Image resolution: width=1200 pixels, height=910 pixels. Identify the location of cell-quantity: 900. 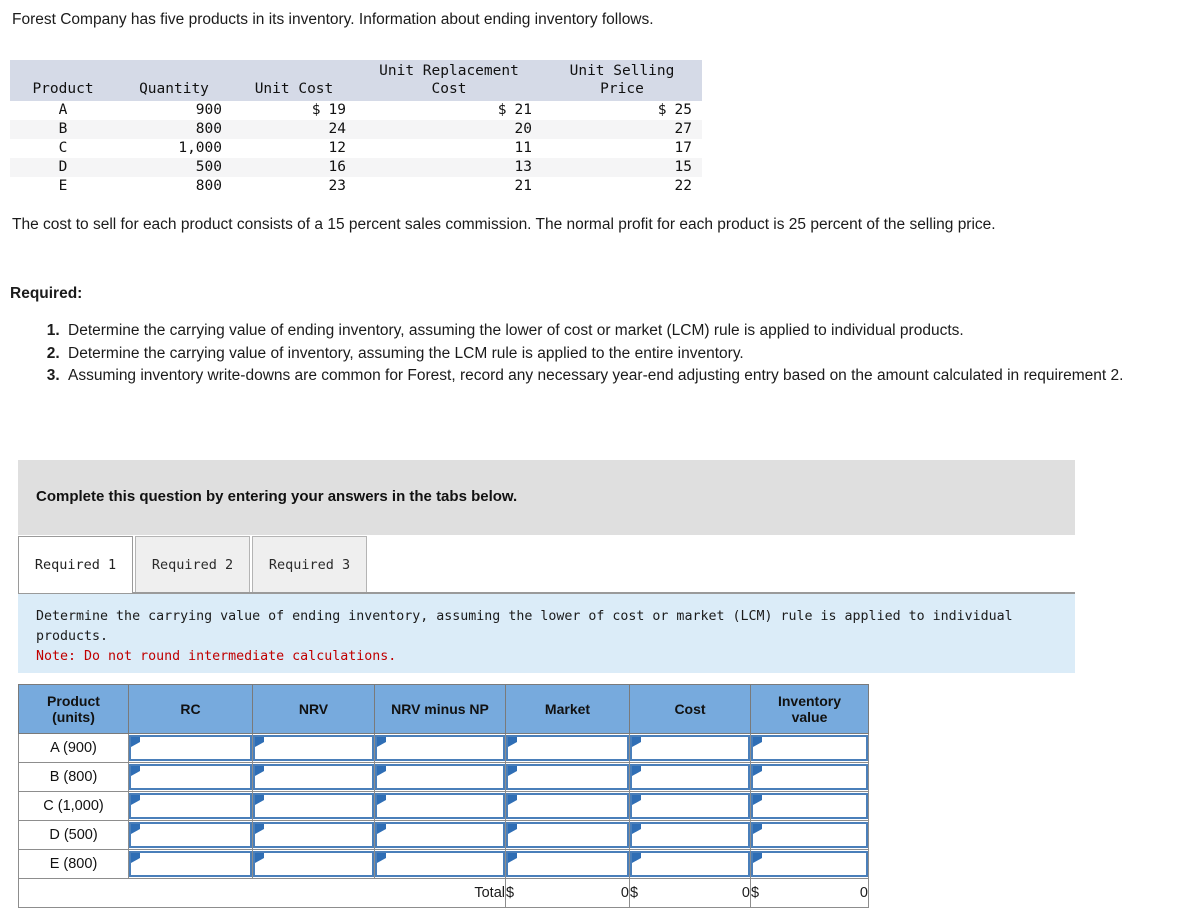
(208, 110).